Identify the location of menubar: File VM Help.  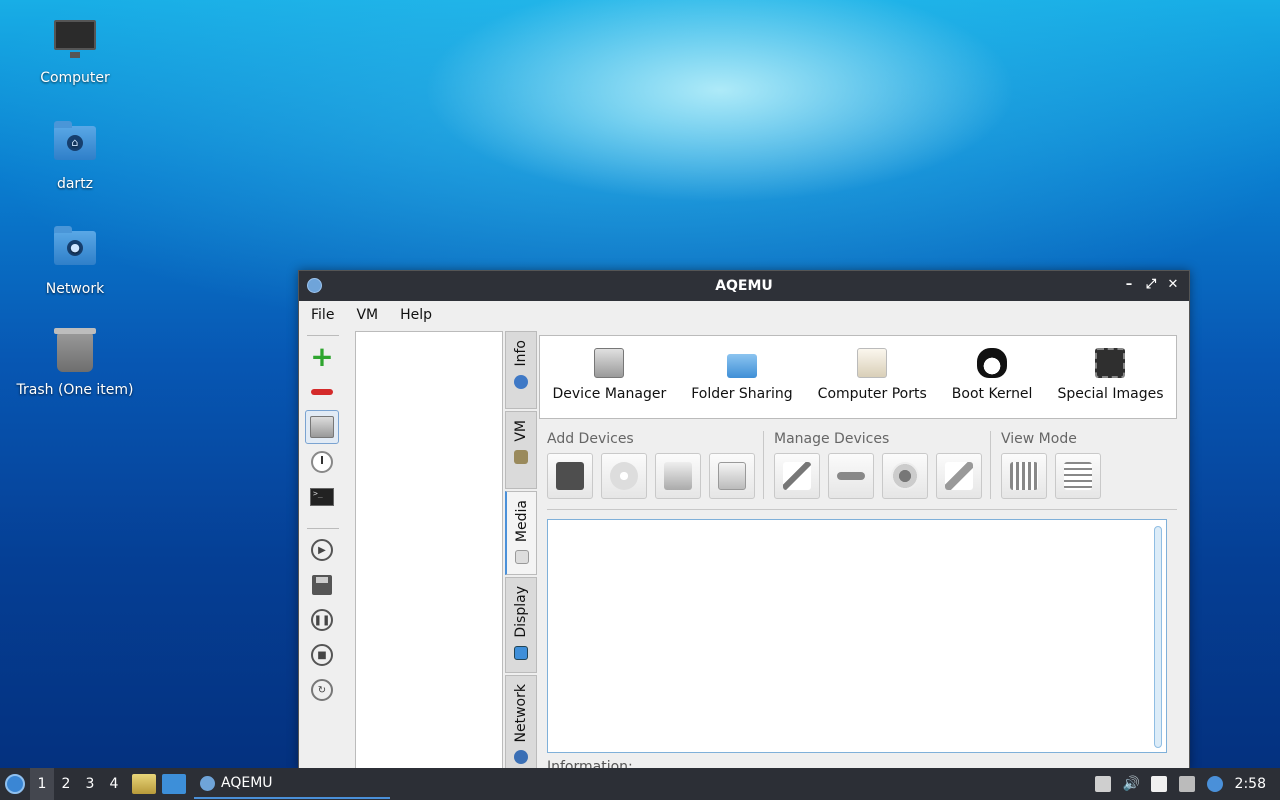
(744, 315).